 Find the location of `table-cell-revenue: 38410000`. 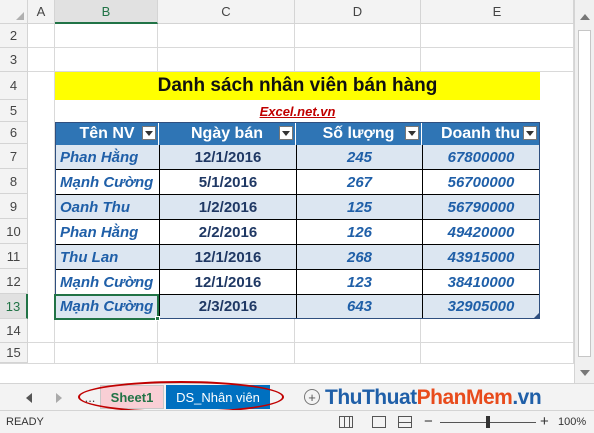

table-cell-revenue: 38410000 is located at coordinates (480, 282).